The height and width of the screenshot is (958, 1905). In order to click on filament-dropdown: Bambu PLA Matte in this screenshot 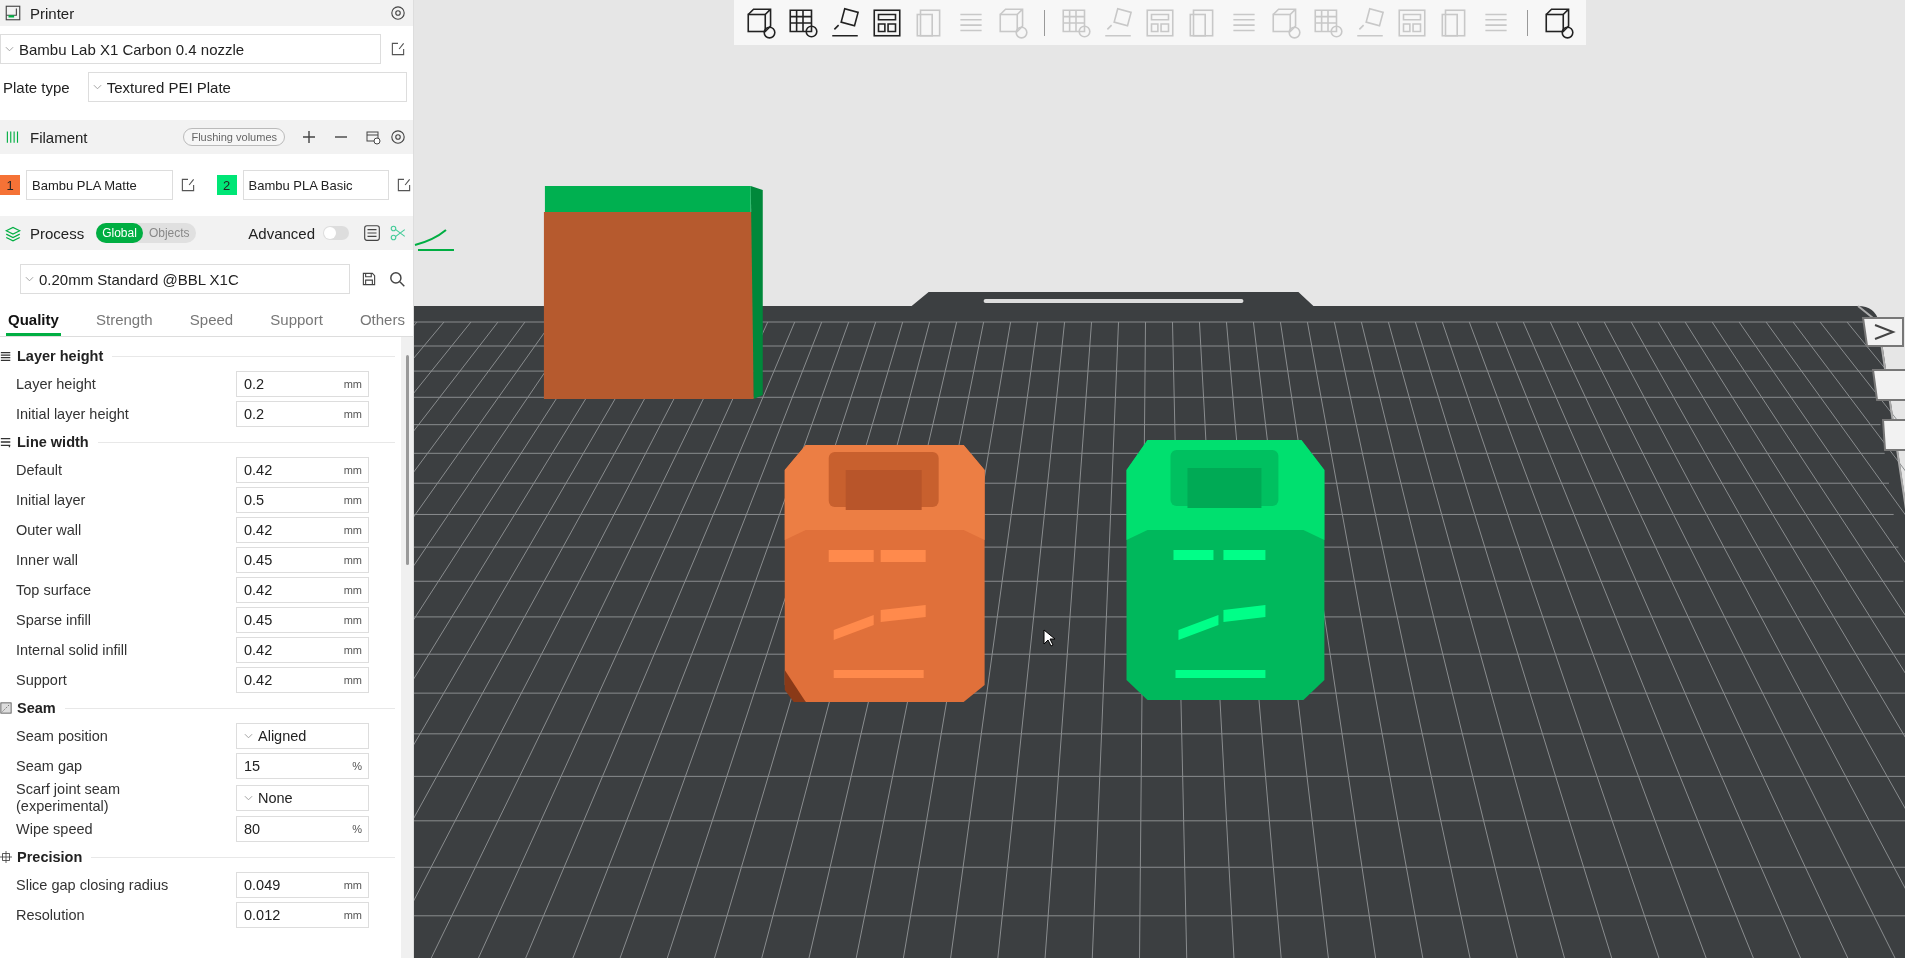, I will do `click(99, 185)`.